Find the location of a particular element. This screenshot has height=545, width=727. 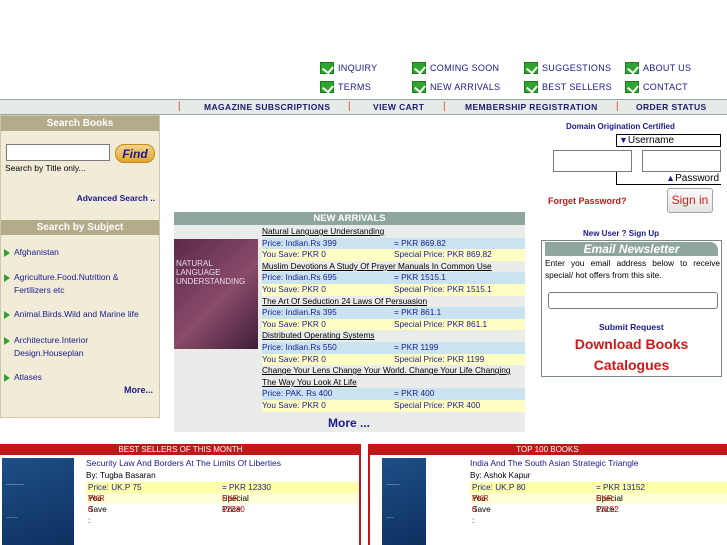

book-title-link: Distributed Operating Systems is located at coordinates (393, 336).